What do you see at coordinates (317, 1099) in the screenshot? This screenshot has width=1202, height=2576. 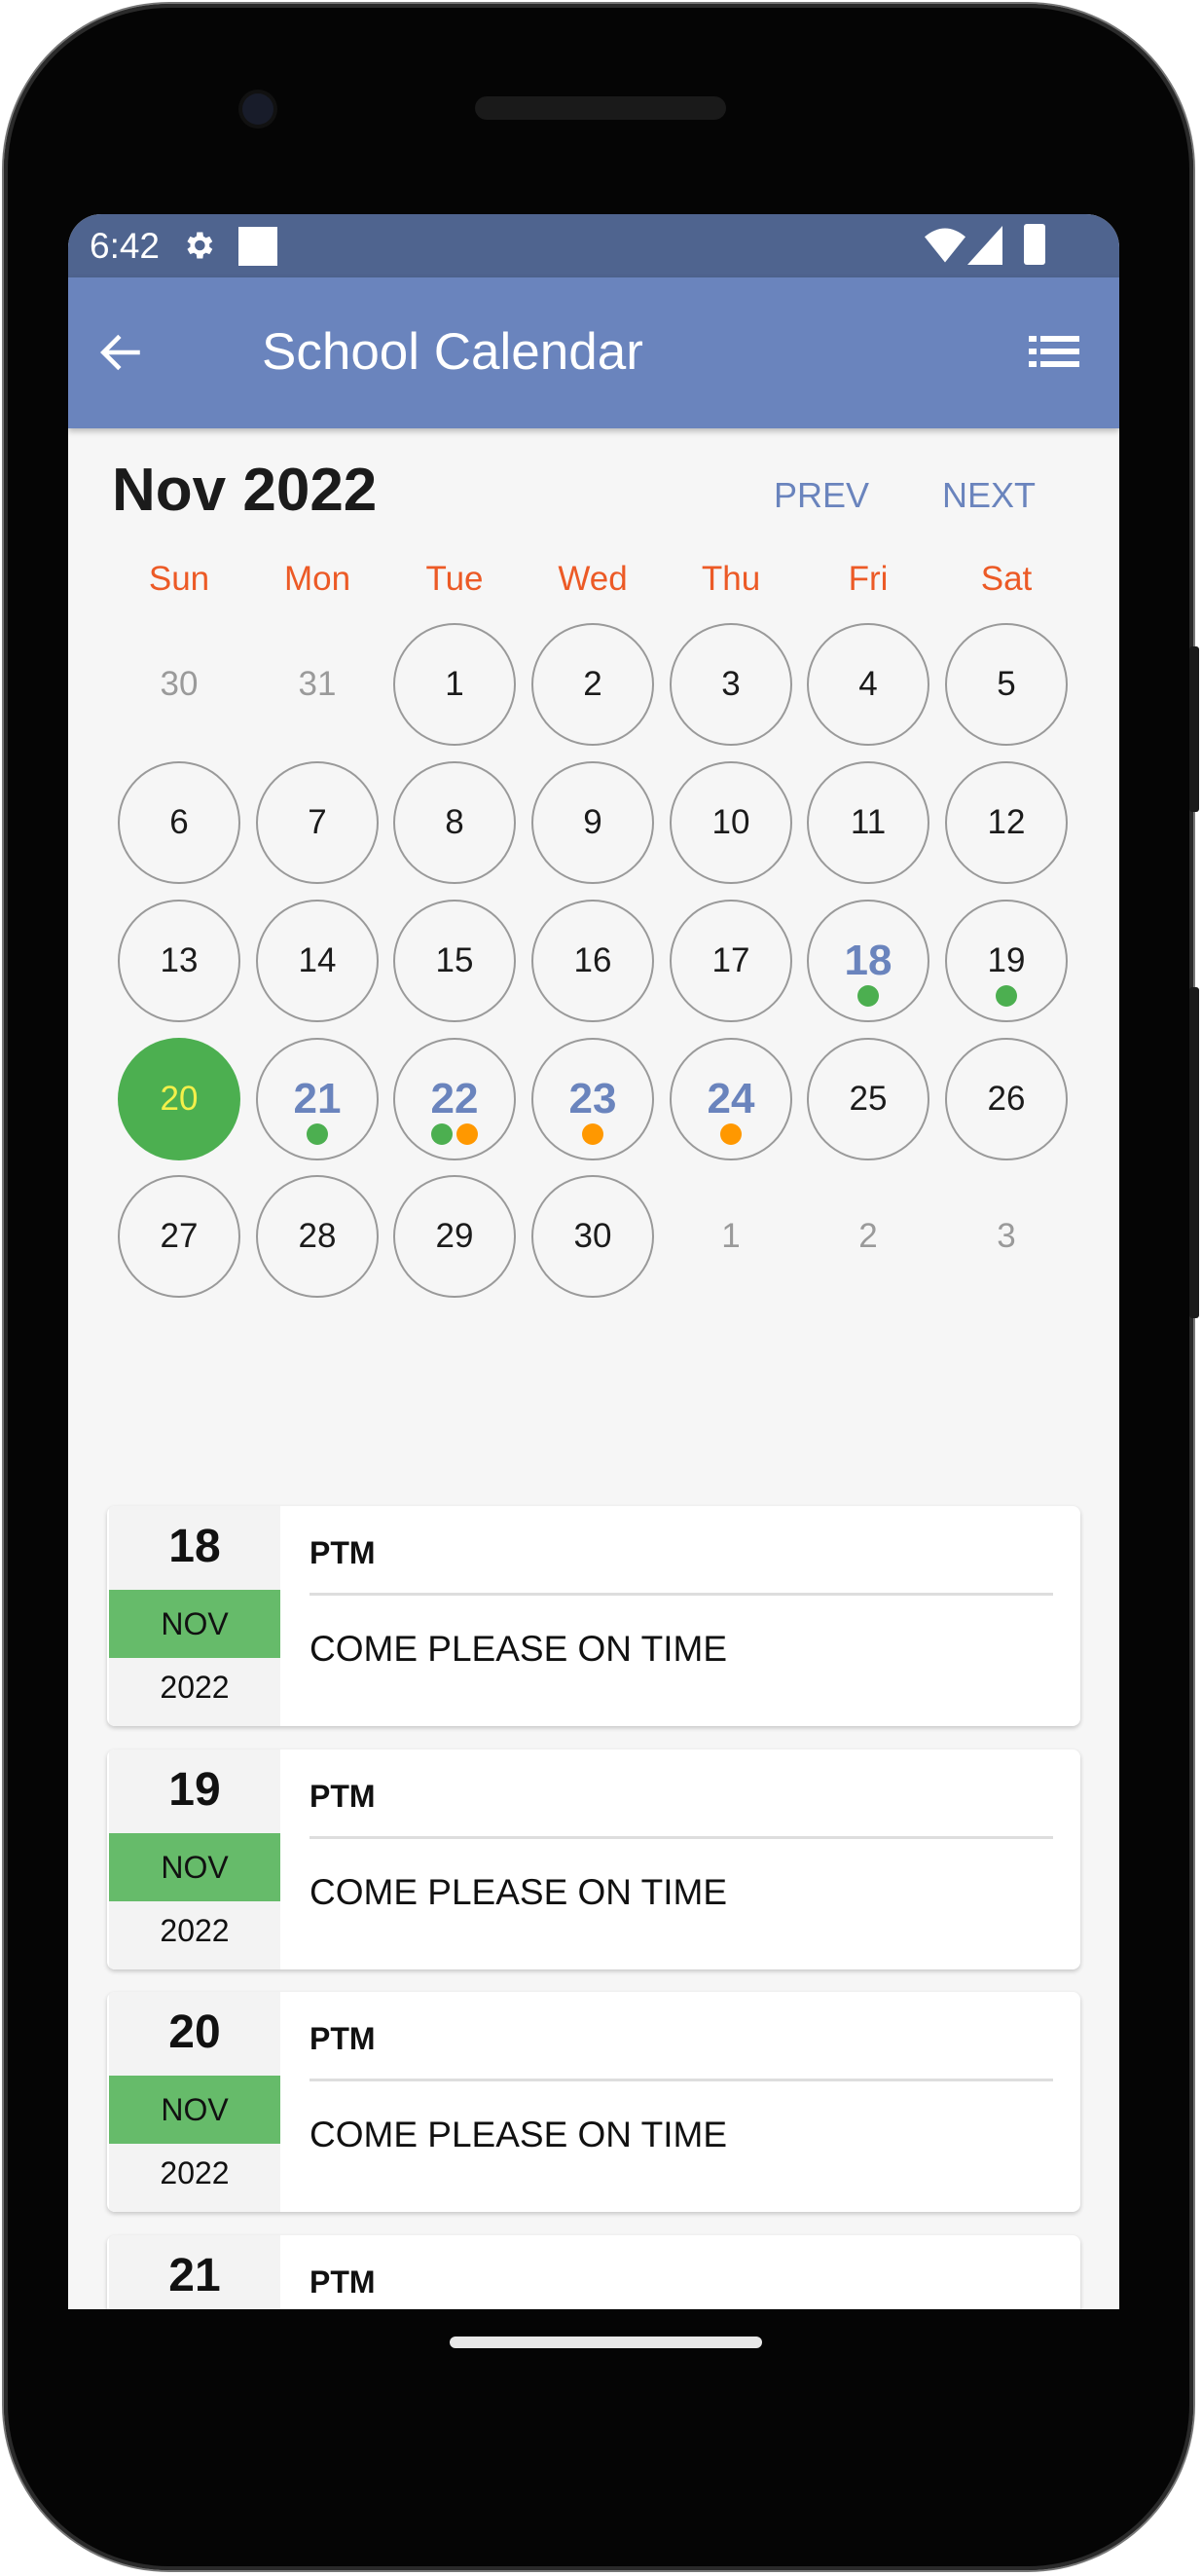 I see `calendar-day: 21` at bounding box center [317, 1099].